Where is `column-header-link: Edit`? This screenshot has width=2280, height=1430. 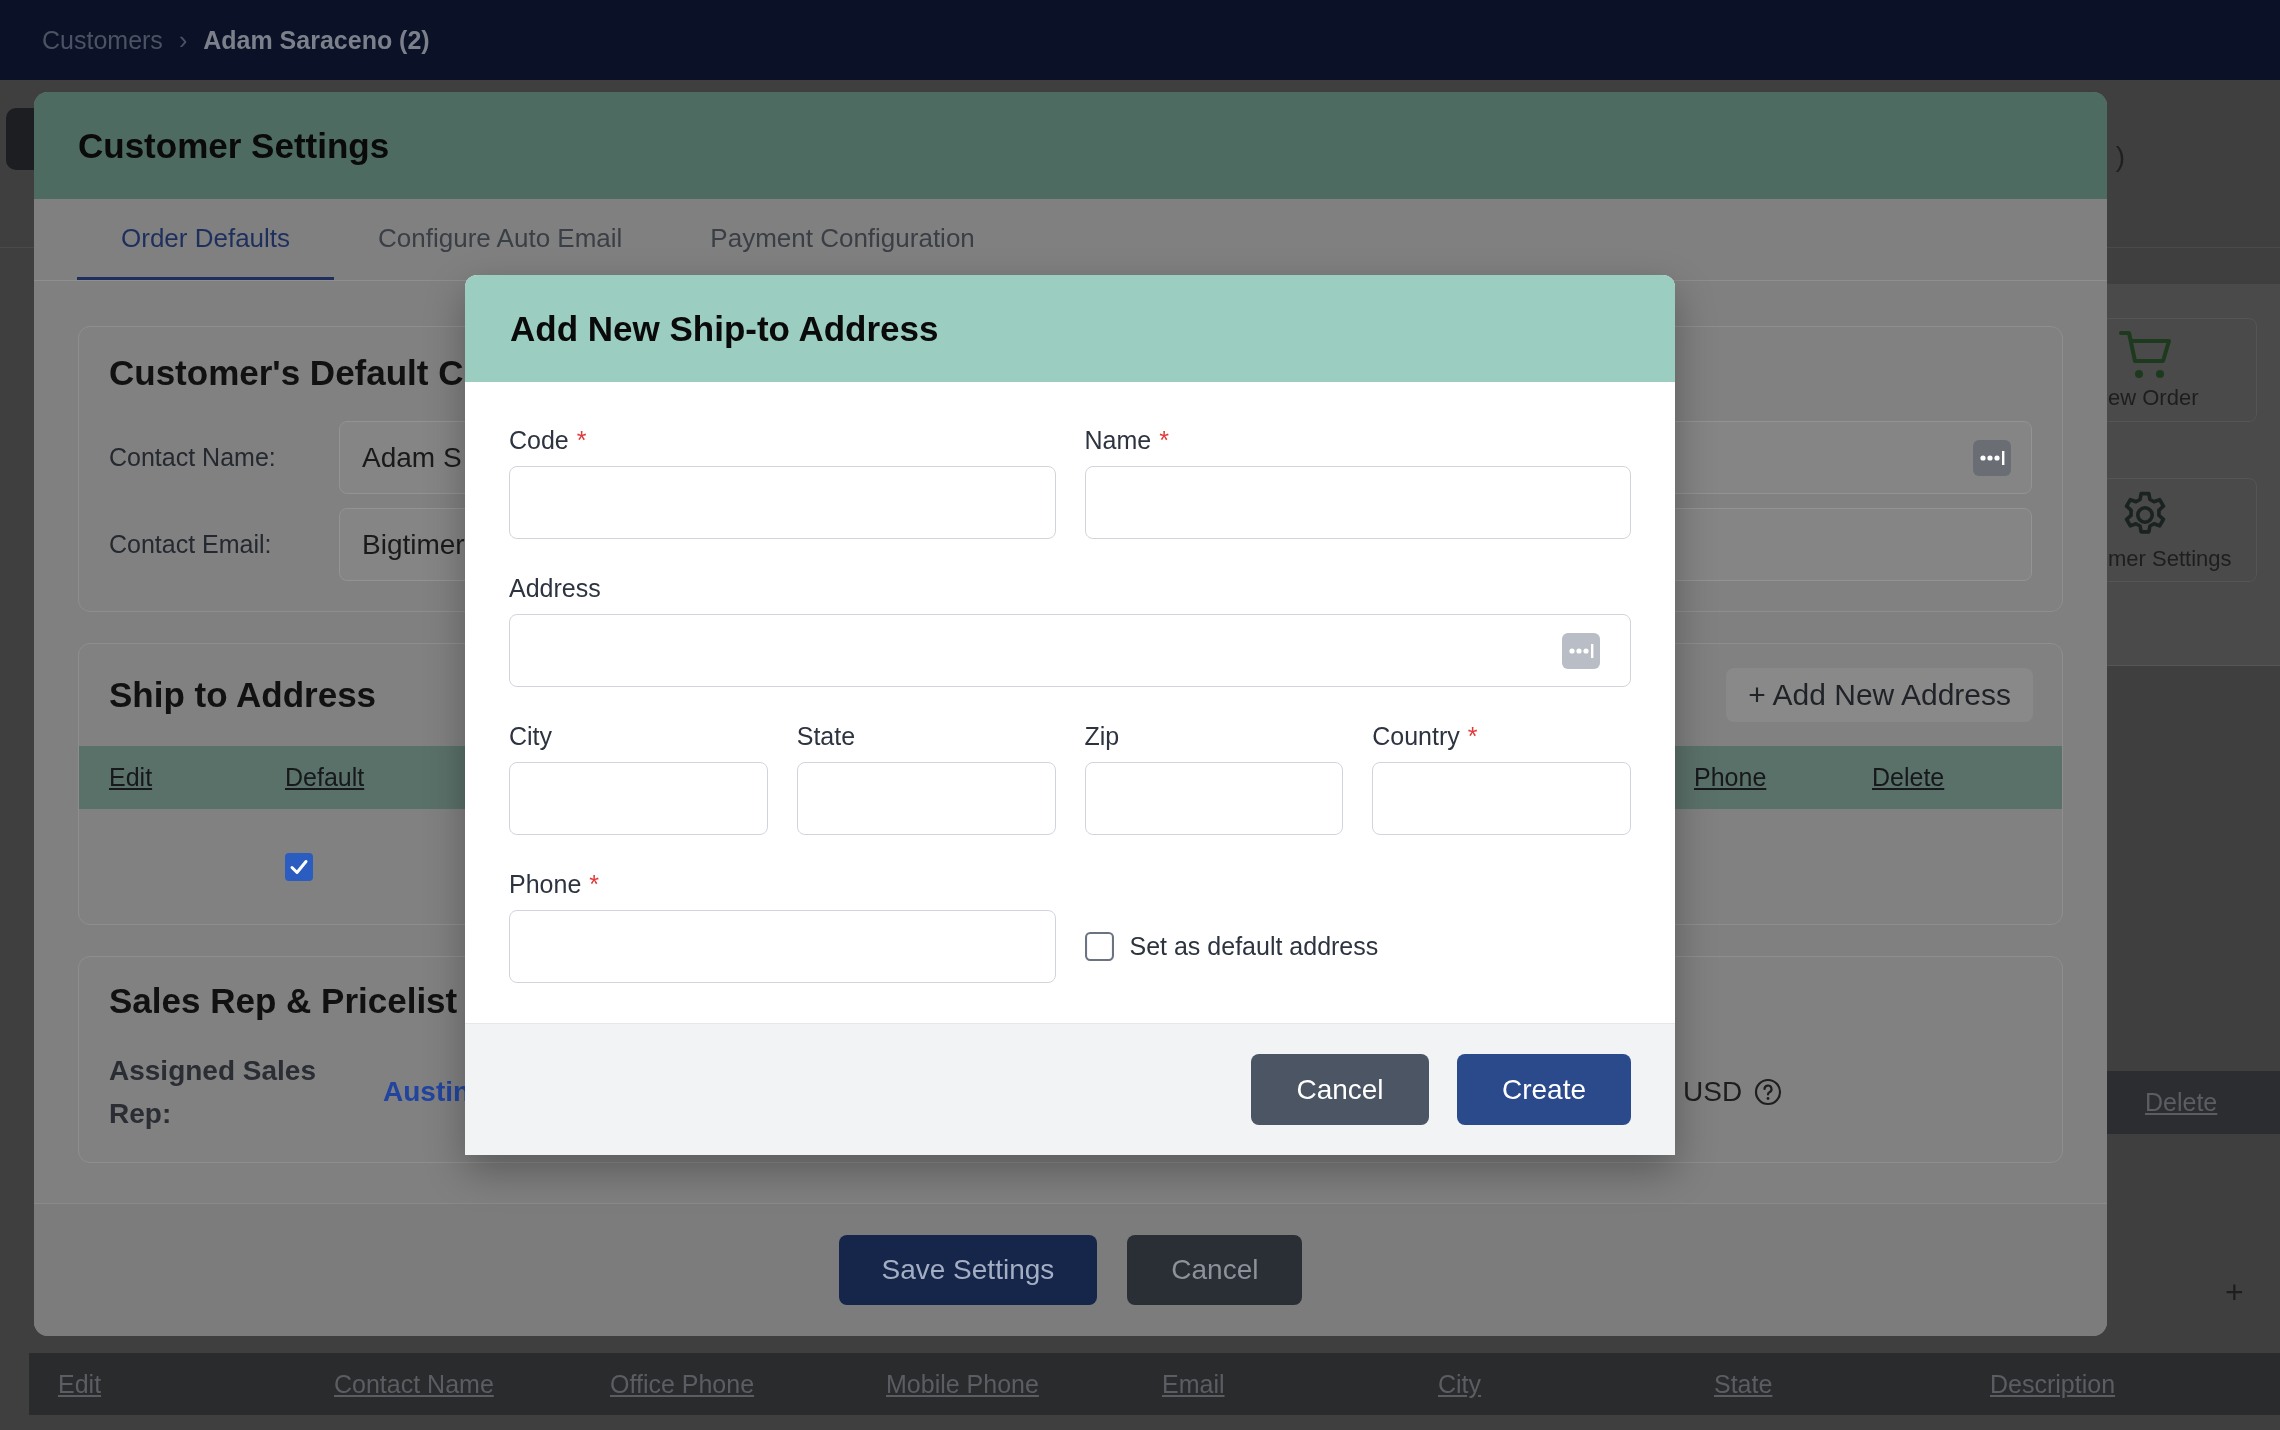
column-header-link: Edit is located at coordinates (197, 777).